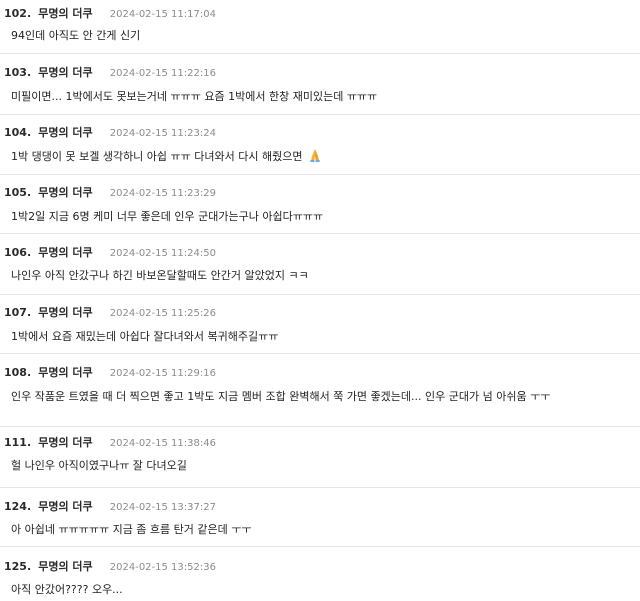  Describe the element at coordinates (162, 567) in the screenshot. I see `comment-timestamp: 2024-02-15 13:52:36` at that location.